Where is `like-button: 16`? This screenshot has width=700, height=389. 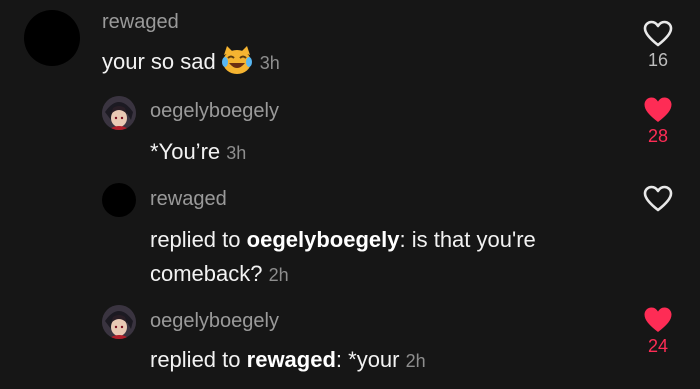 like-button: 16 is located at coordinates (658, 45).